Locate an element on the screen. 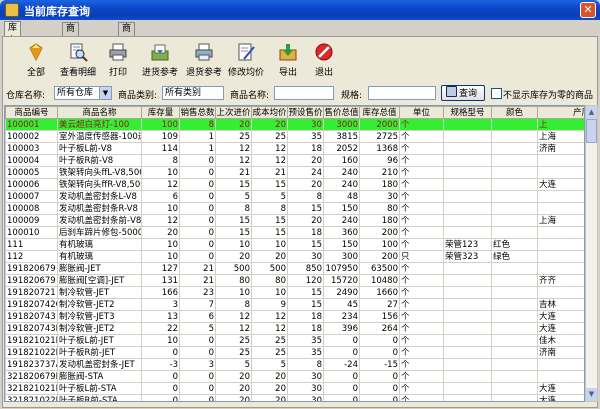 This screenshot has width=600, height=409. table-row: 191823737A 发动机盖密封条-JET -3 3 5 5 8 -24 -15 个 is located at coordinates (294, 364).